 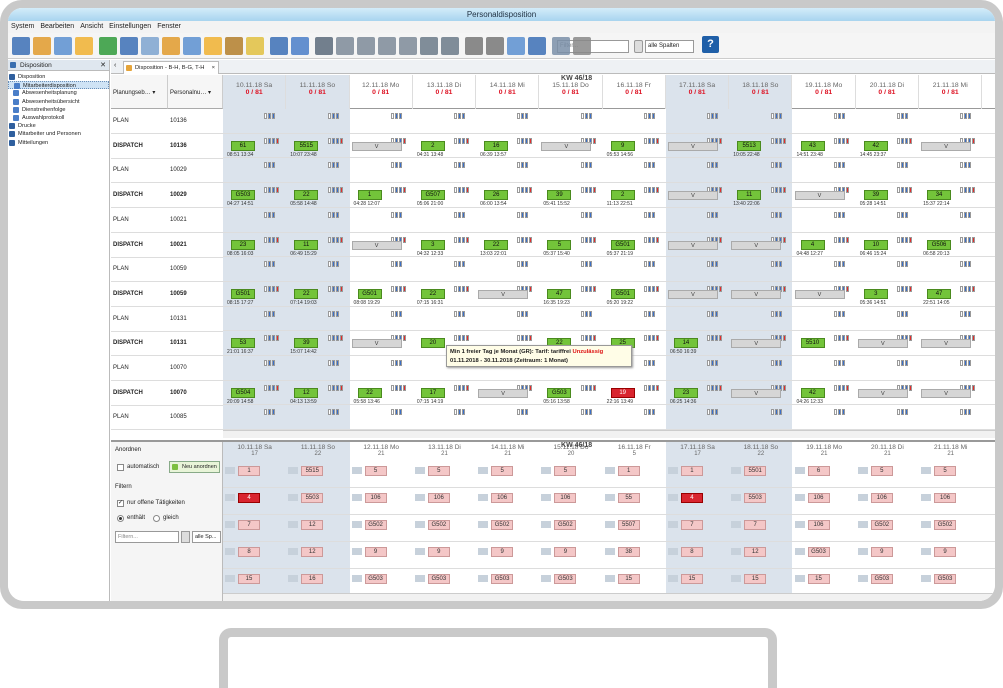 What do you see at coordinates (318, 92) in the screenshot?
I see `day-header-1: 11.11.18 So 0 / 81` at bounding box center [318, 92].